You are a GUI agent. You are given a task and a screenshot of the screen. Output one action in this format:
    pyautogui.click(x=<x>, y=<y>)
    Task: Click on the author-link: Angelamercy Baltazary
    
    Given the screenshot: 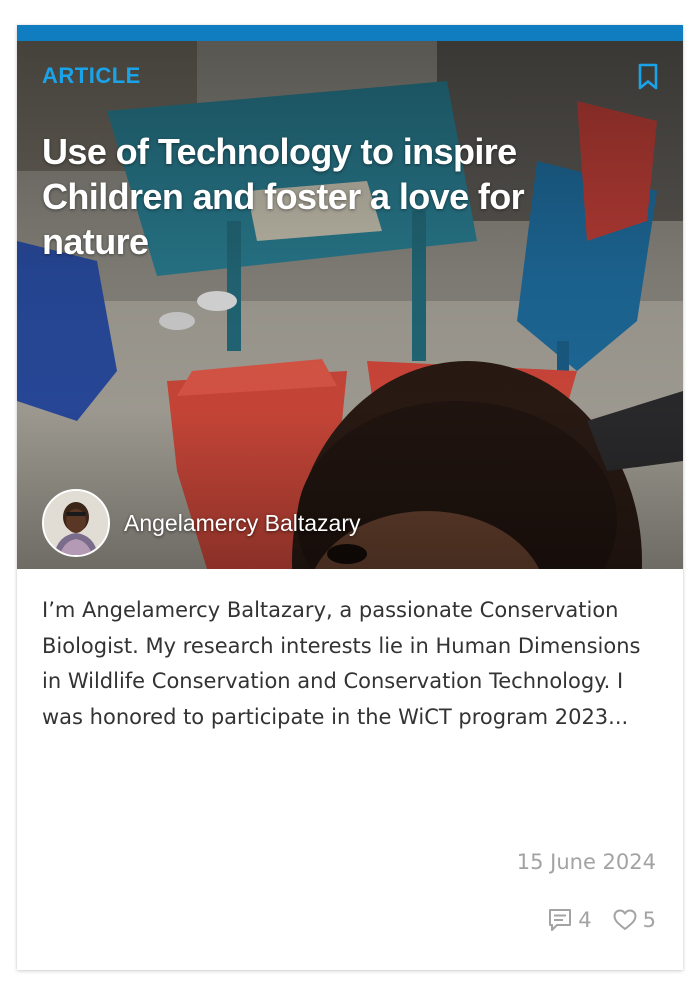 What is the action you would take?
    pyautogui.click(x=201, y=523)
    